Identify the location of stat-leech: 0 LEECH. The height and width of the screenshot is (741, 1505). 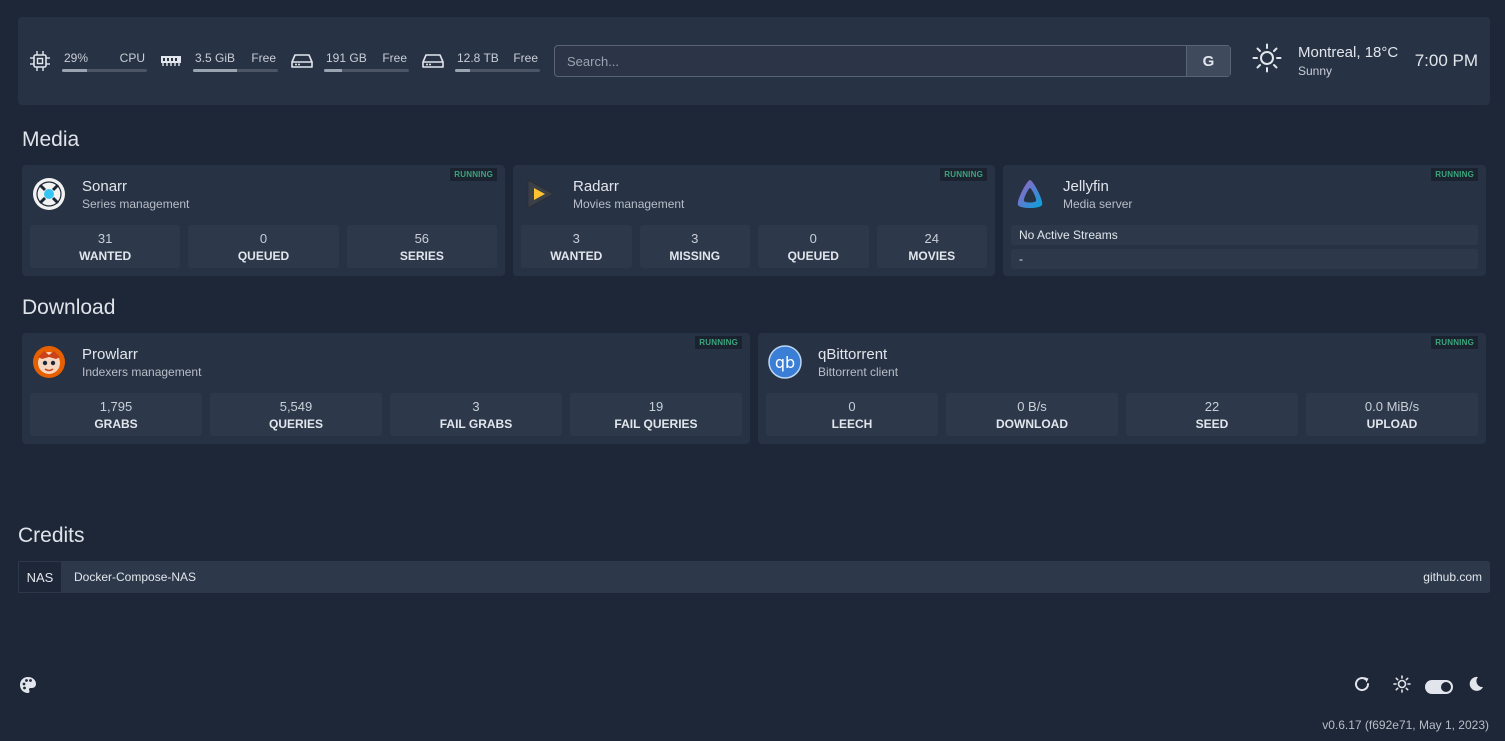
(852, 414).